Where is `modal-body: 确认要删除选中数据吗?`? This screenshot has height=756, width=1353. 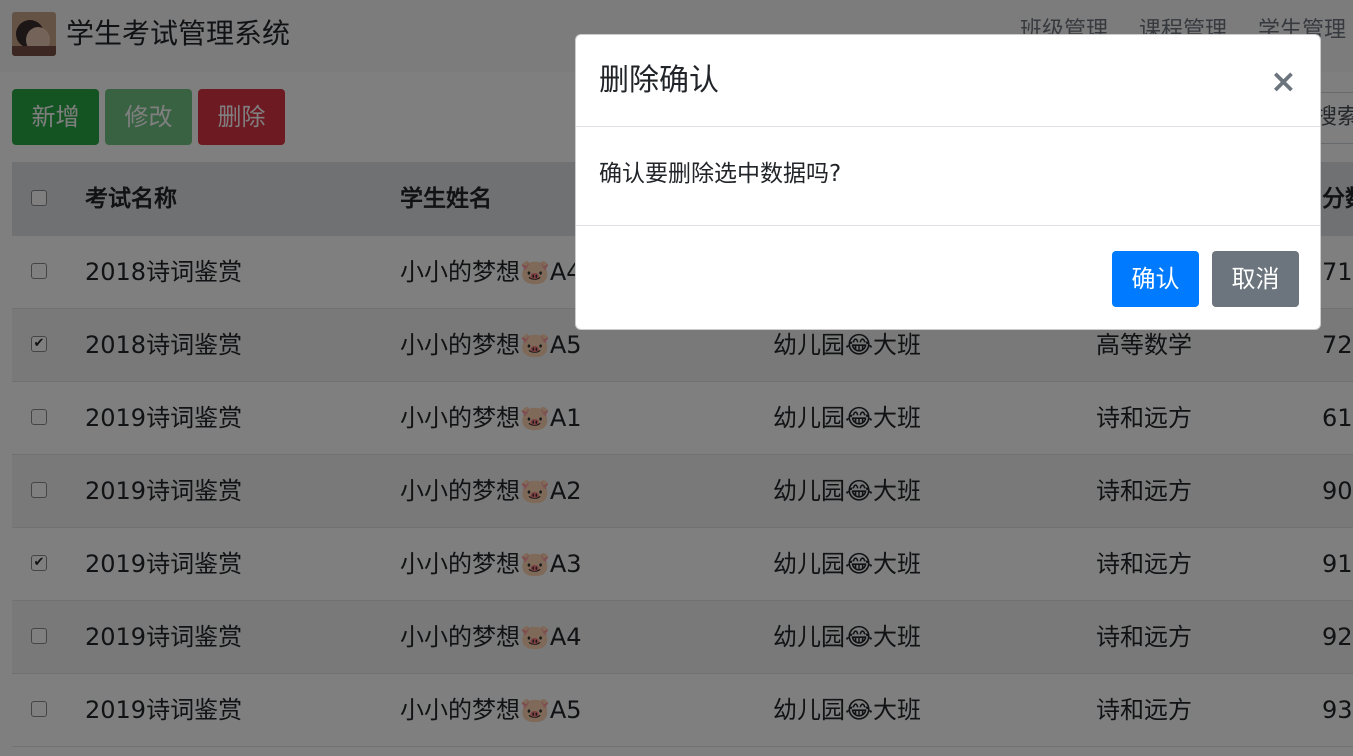 modal-body: 确认要删除选中数据吗? is located at coordinates (948, 176).